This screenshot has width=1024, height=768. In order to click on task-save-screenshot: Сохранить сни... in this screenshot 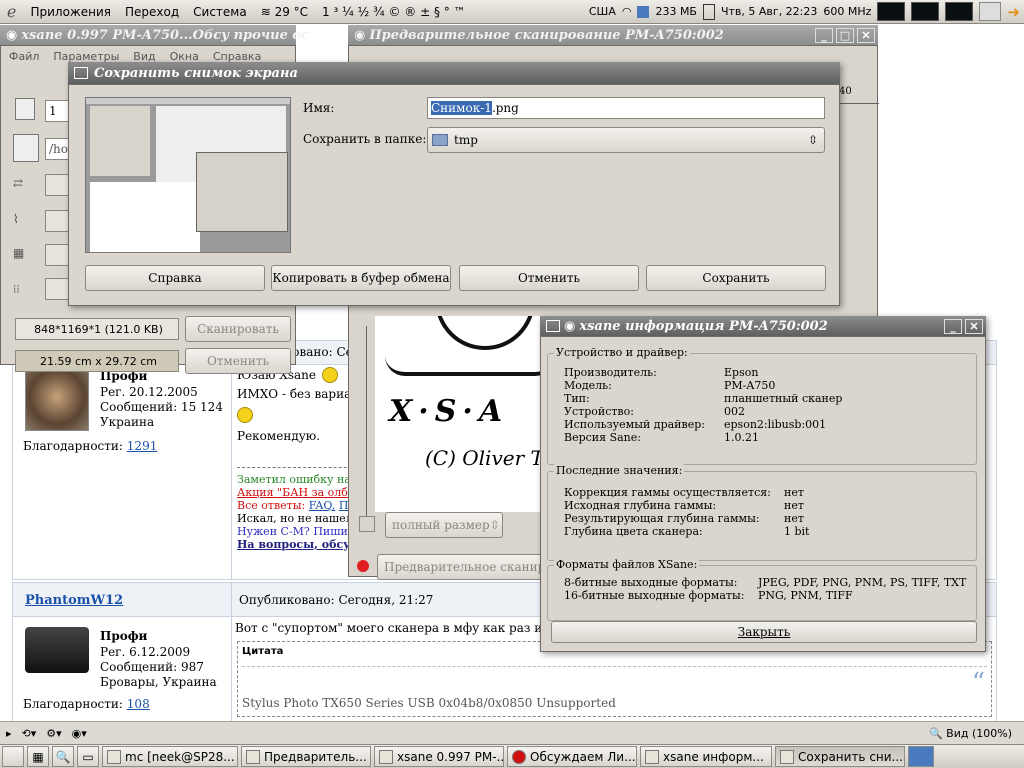, I will do `click(840, 756)`.